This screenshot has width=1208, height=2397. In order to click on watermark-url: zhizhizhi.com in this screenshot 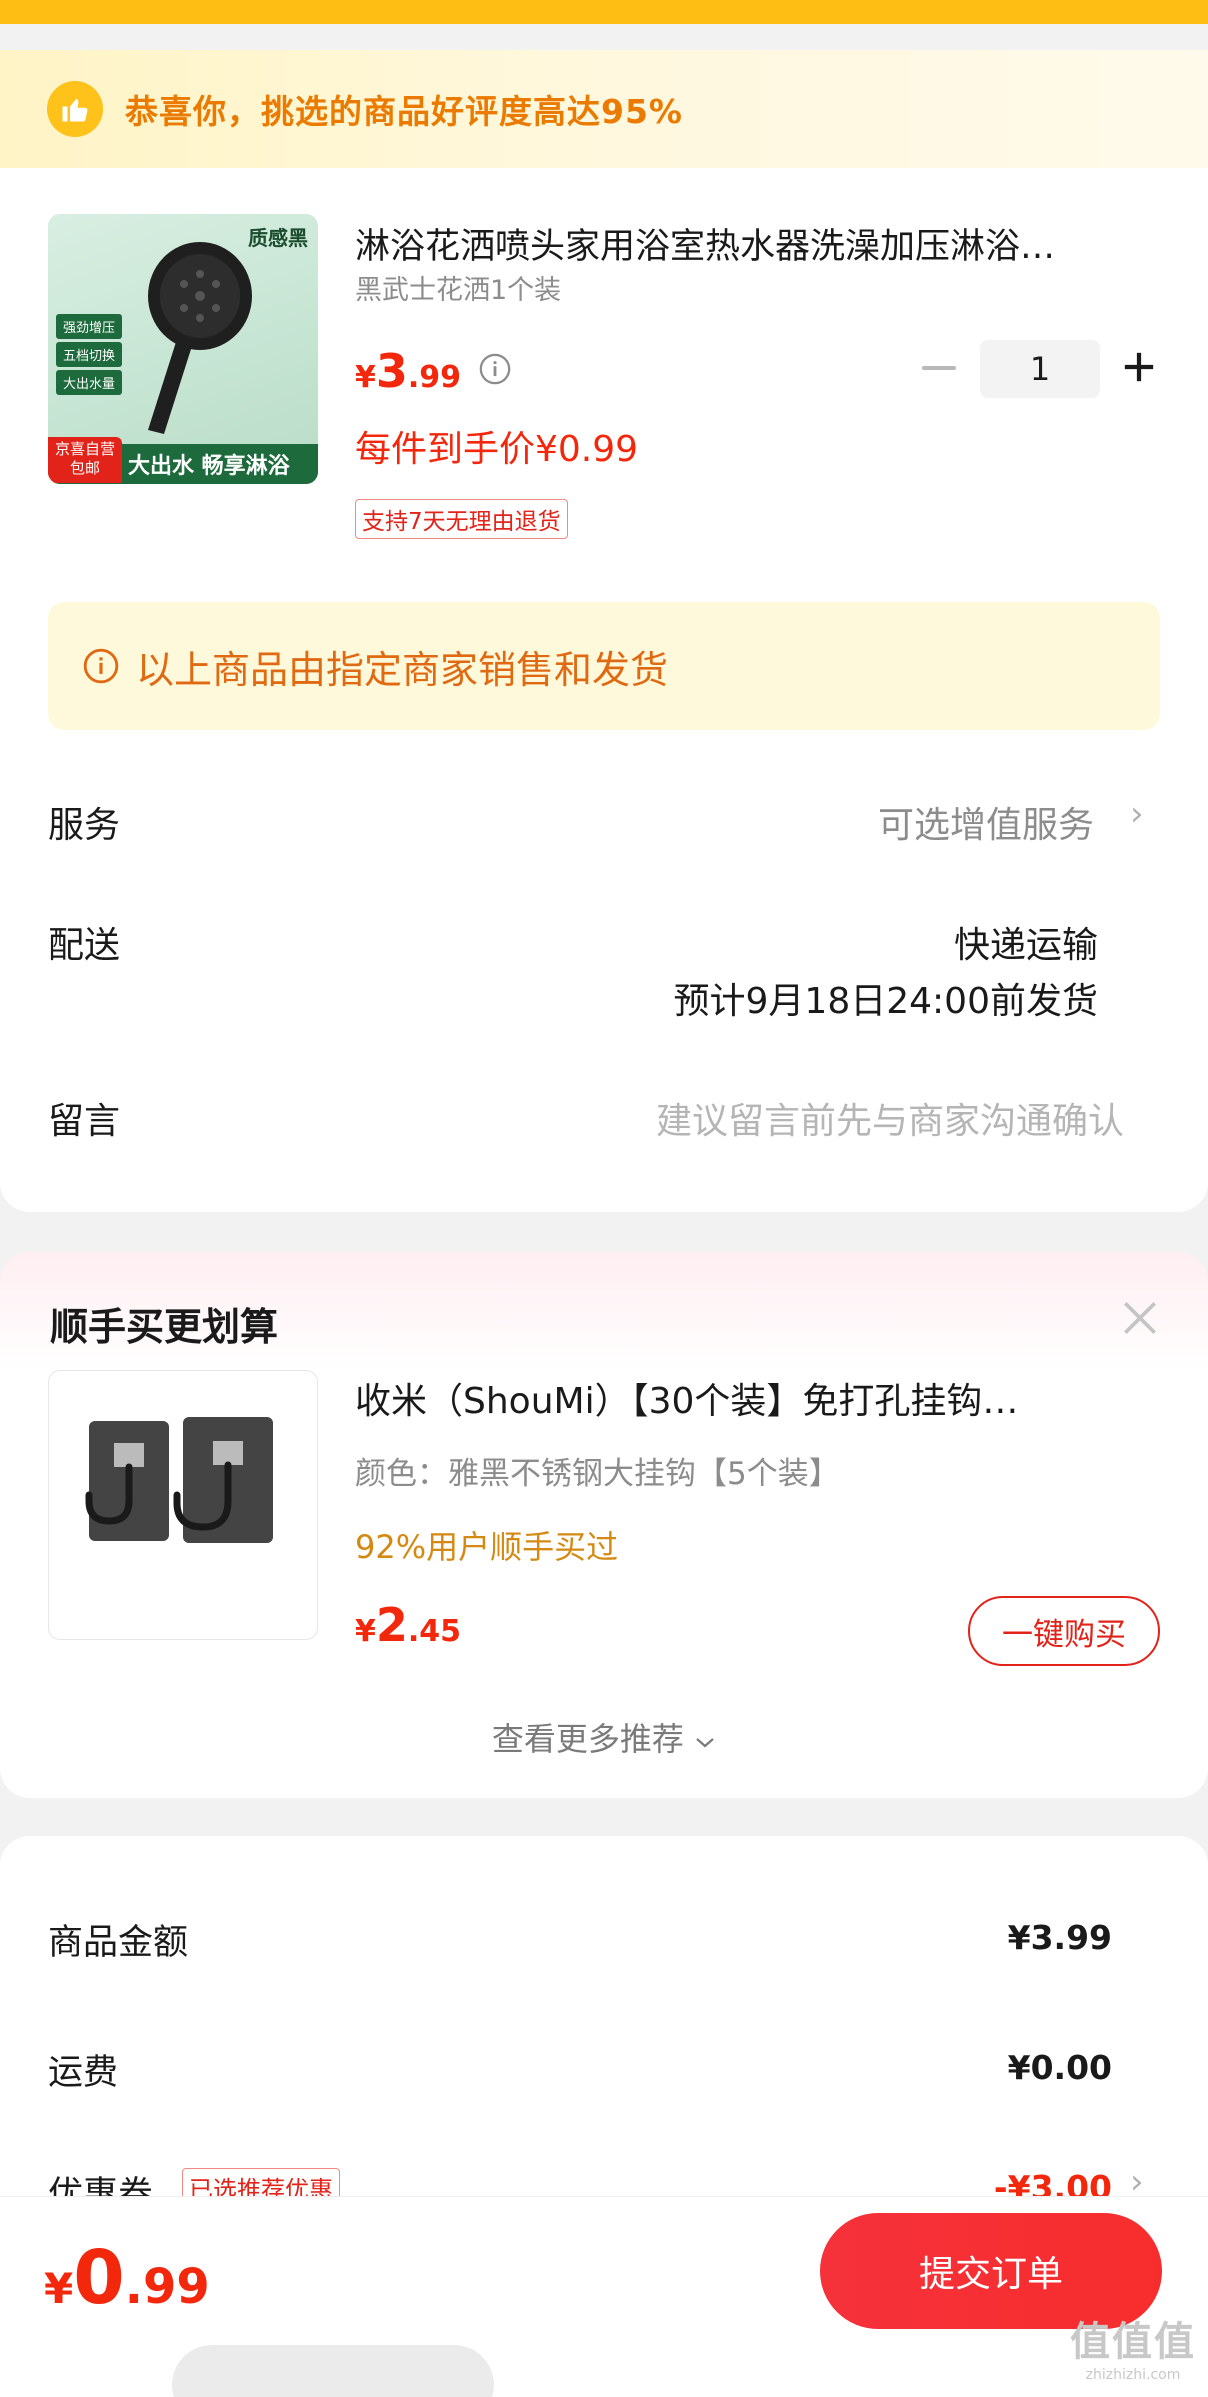, I will do `click(1133, 2375)`.